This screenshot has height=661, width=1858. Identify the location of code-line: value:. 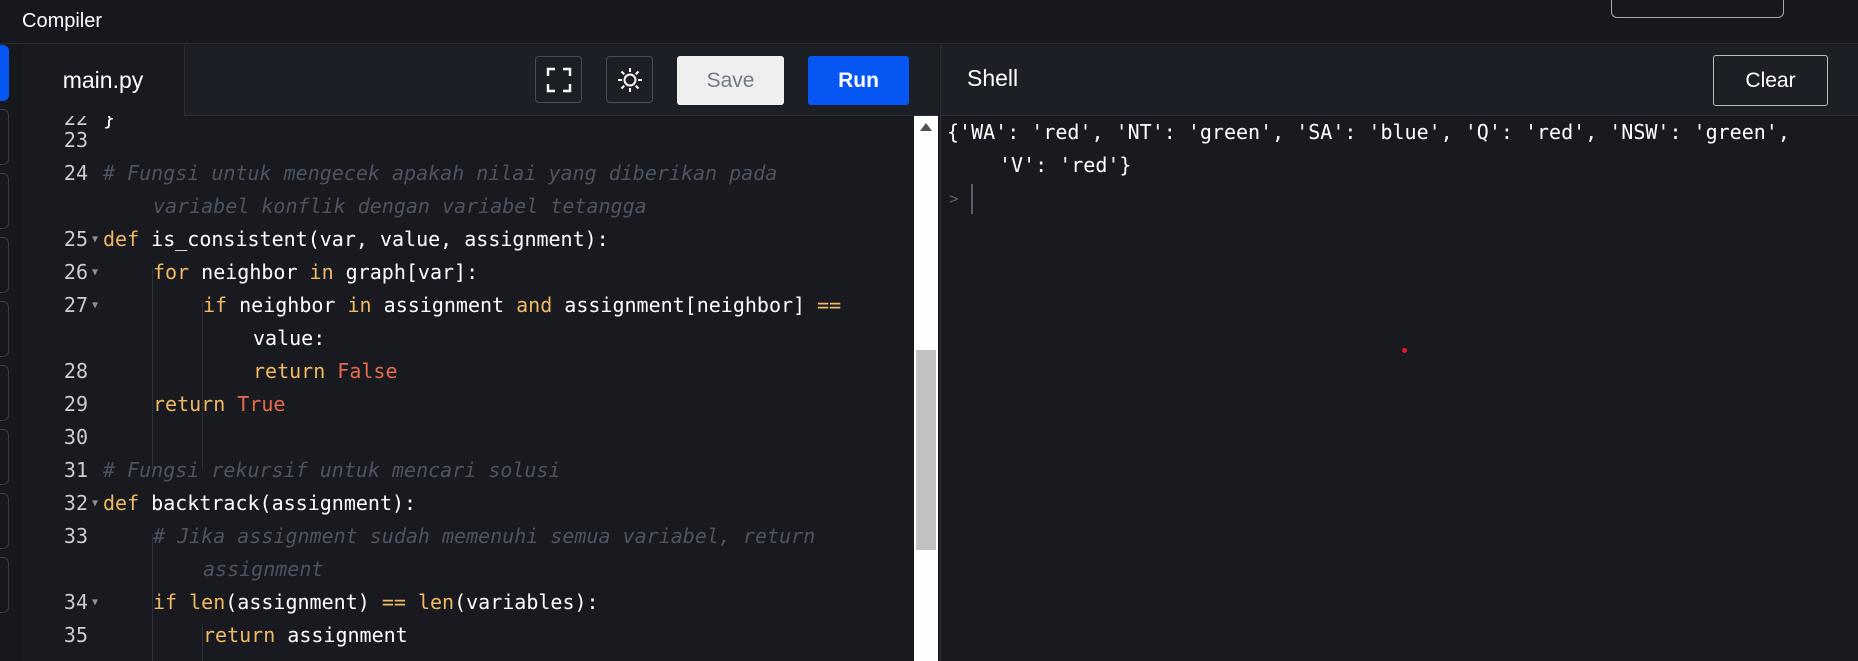
(289, 338).